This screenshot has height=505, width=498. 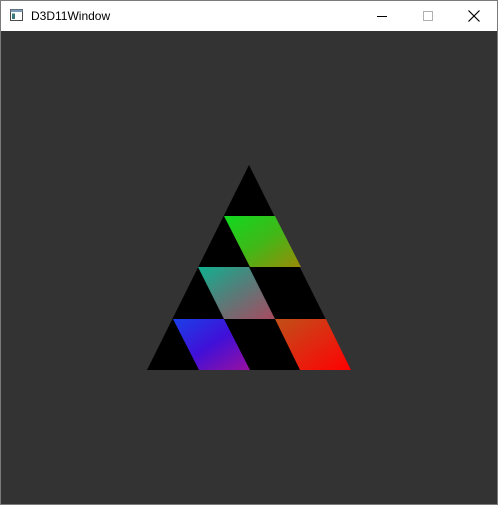 I want to click on close-button, so click(x=474, y=16).